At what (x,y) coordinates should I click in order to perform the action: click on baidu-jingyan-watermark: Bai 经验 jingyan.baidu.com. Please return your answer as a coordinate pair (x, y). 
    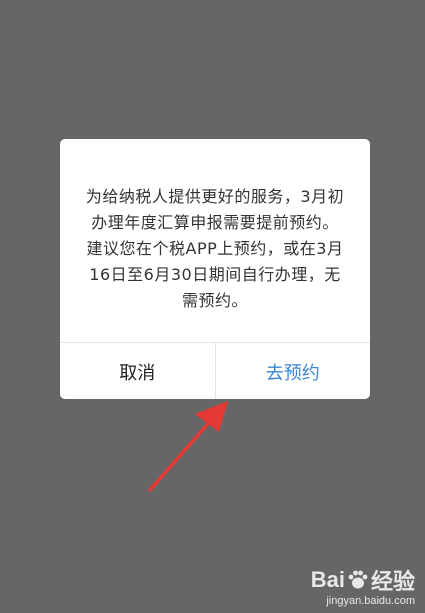
    Looking at the image, I should click on (363, 585).